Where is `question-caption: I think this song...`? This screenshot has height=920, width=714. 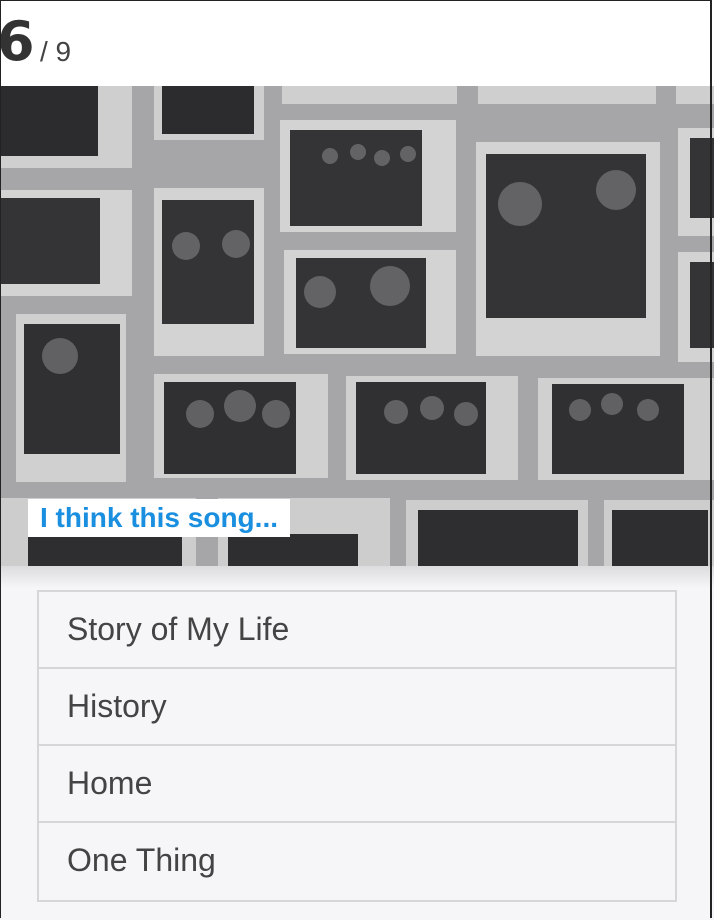
question-caption: I think this song... is located at coordinates (159, 518).